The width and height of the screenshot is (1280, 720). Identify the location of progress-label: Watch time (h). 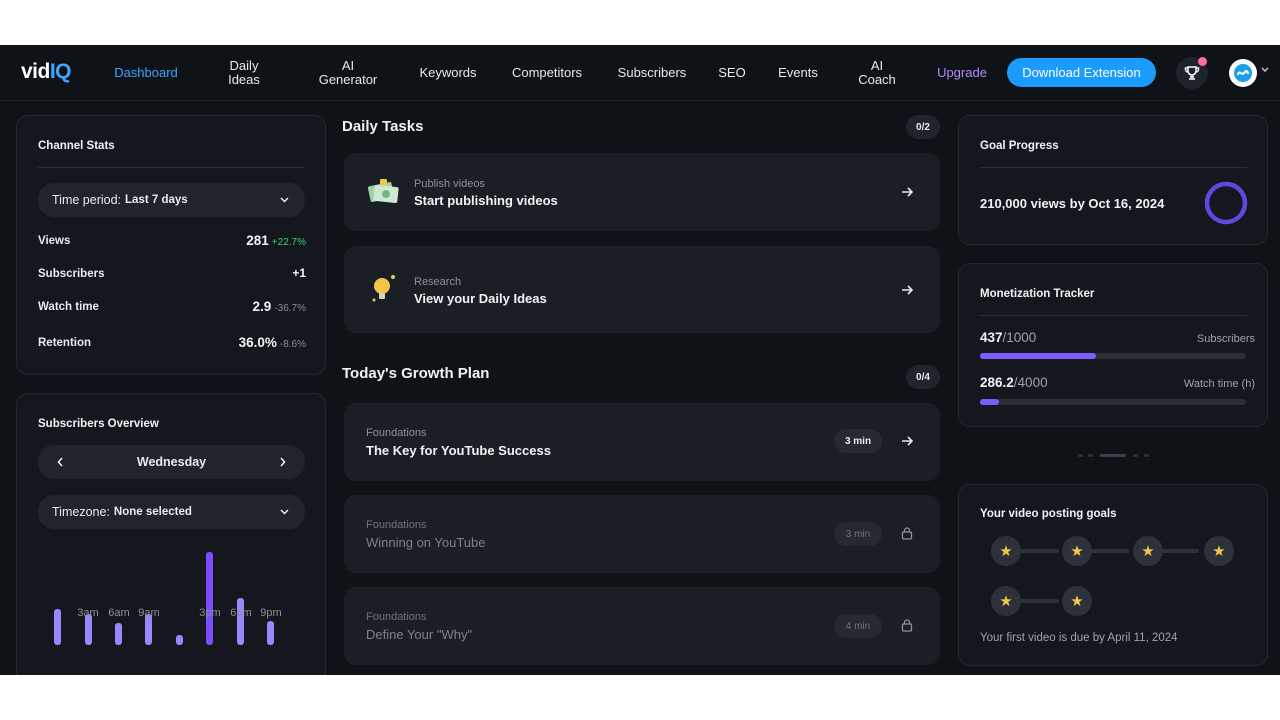
(1219, 384).